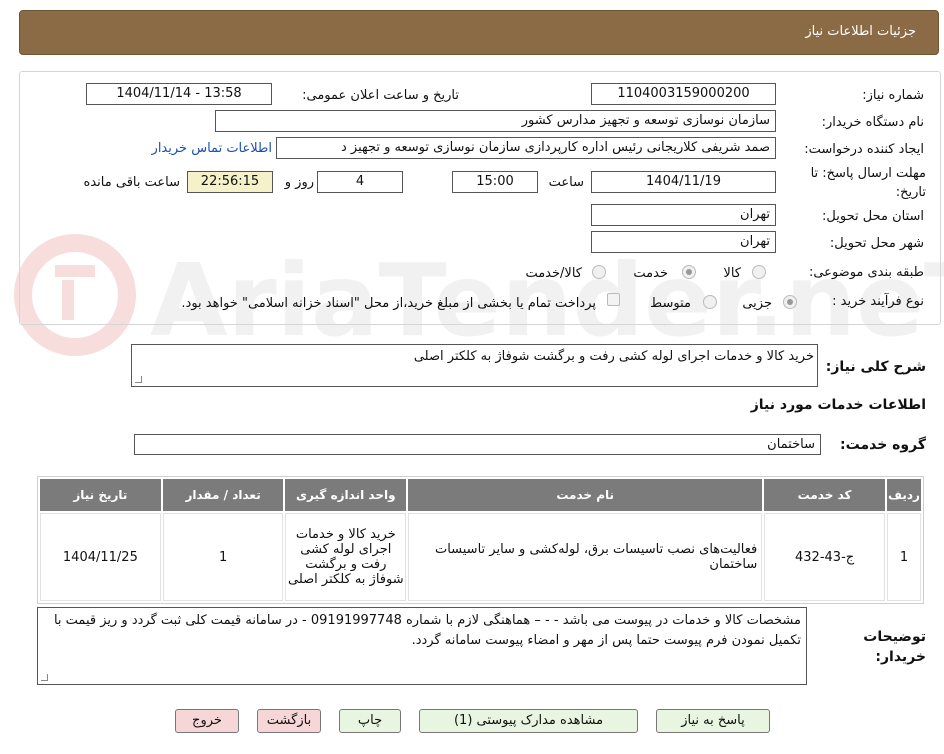 The width and height of the screenshot is (944, 754). Describe the element at coordinates (585, 495) in the screenshot. I see `col-name-header: نام خدمت` at that location.